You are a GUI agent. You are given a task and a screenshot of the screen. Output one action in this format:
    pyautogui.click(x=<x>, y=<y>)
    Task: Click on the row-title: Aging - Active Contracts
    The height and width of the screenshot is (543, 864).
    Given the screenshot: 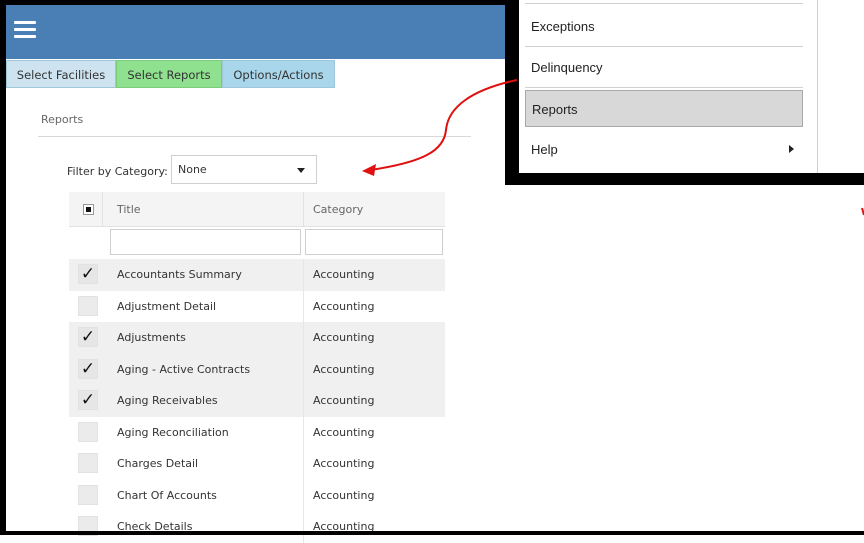 What is the action you would take?
    pyautogui.click(x=184, y=369)
    